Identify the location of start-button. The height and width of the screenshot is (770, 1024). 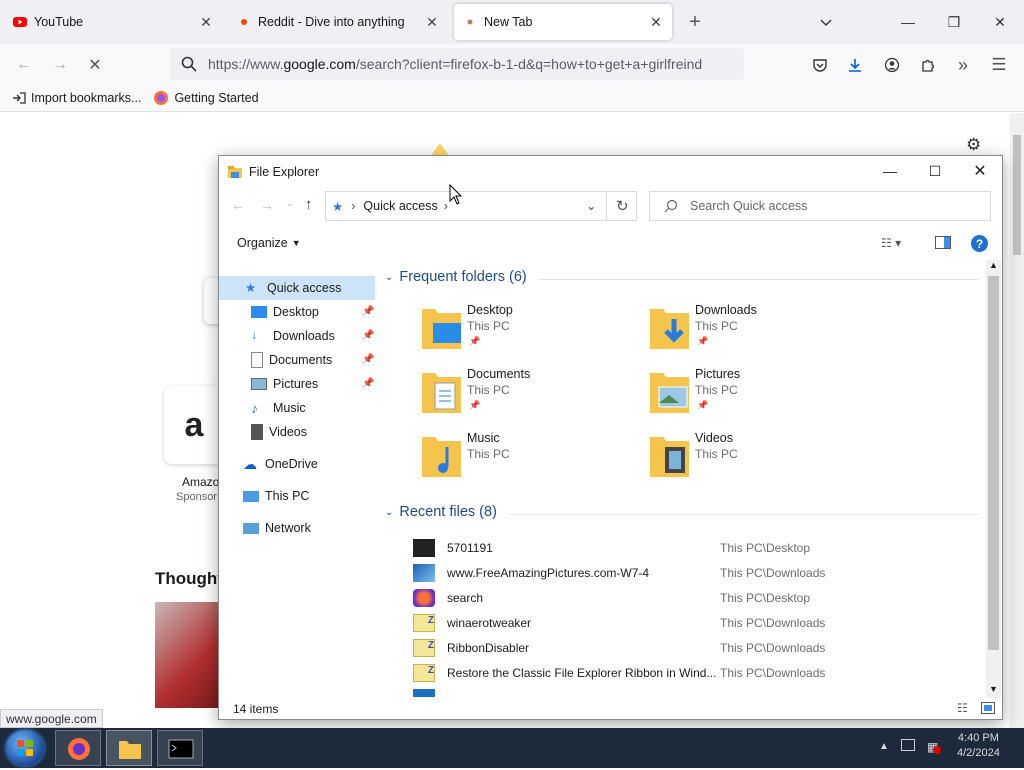
(25, 748).